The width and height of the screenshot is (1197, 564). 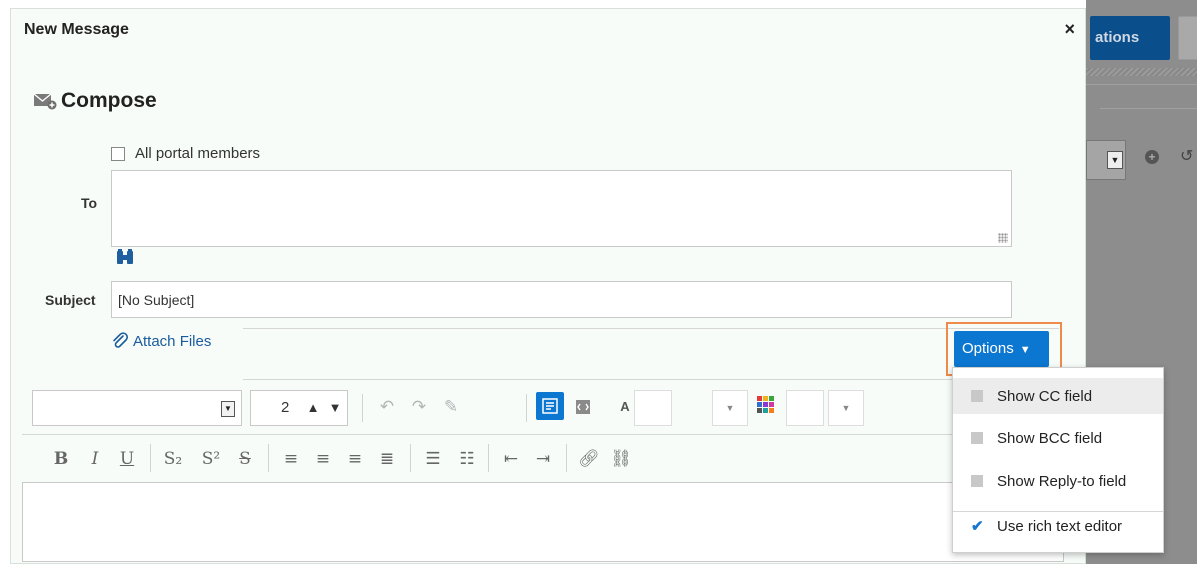 I want to click on menu-item-rich-text: ✔ Use rich text editor, so click(x=1058, y=526).